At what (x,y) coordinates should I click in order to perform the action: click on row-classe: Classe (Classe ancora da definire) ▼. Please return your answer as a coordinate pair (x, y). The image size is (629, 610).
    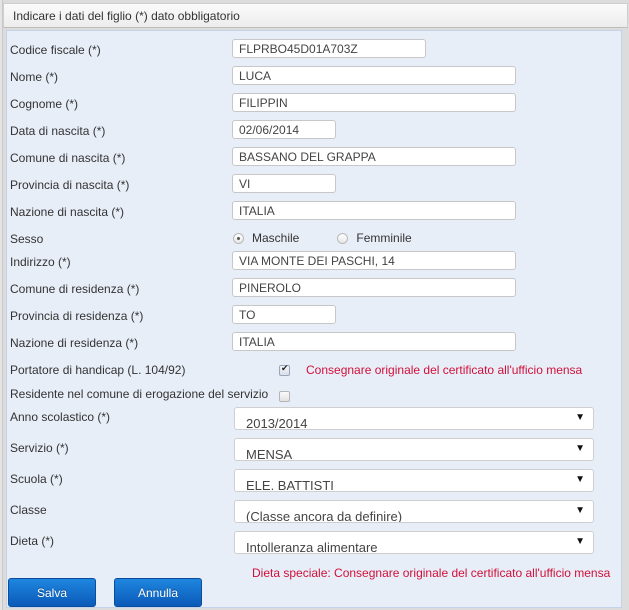
    Looking at the image, I should click on (314, 510).